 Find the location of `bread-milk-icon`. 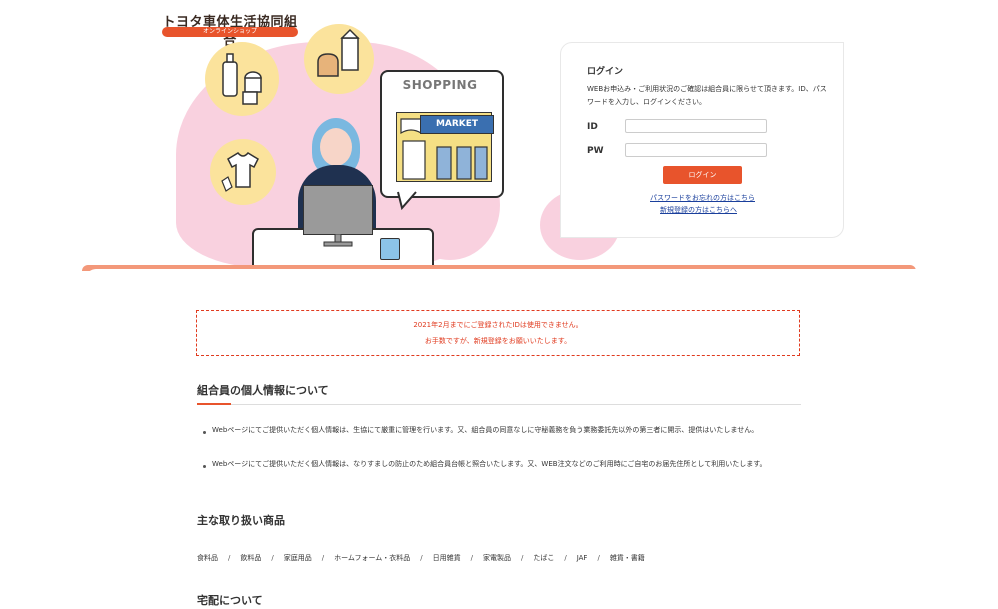

bread-milk-icon is located at coordinates (338, 52).